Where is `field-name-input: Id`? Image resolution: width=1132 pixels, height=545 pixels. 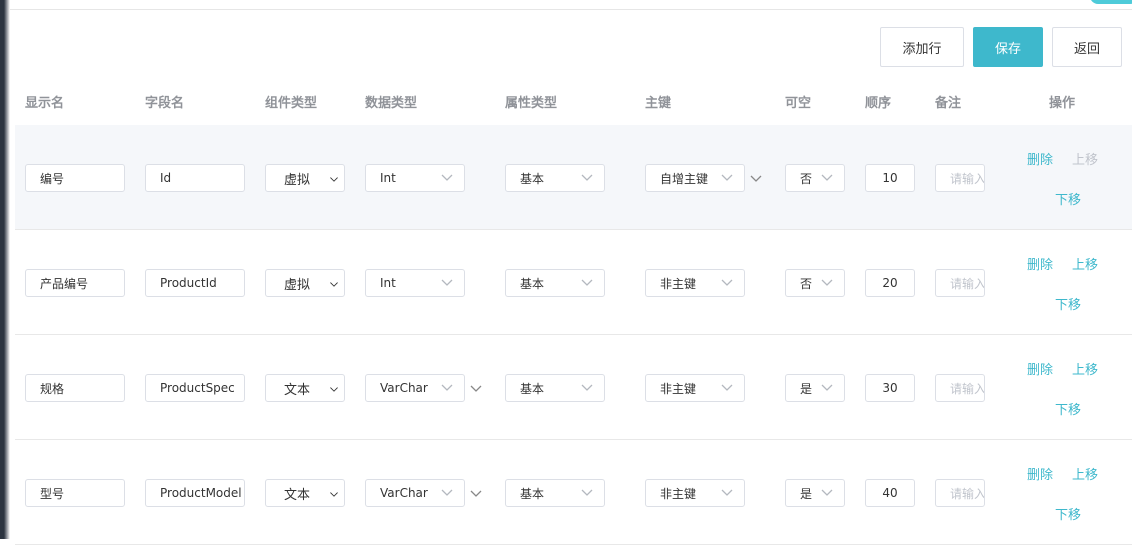 field-name-input: Id is located at coordinates (195, 178).